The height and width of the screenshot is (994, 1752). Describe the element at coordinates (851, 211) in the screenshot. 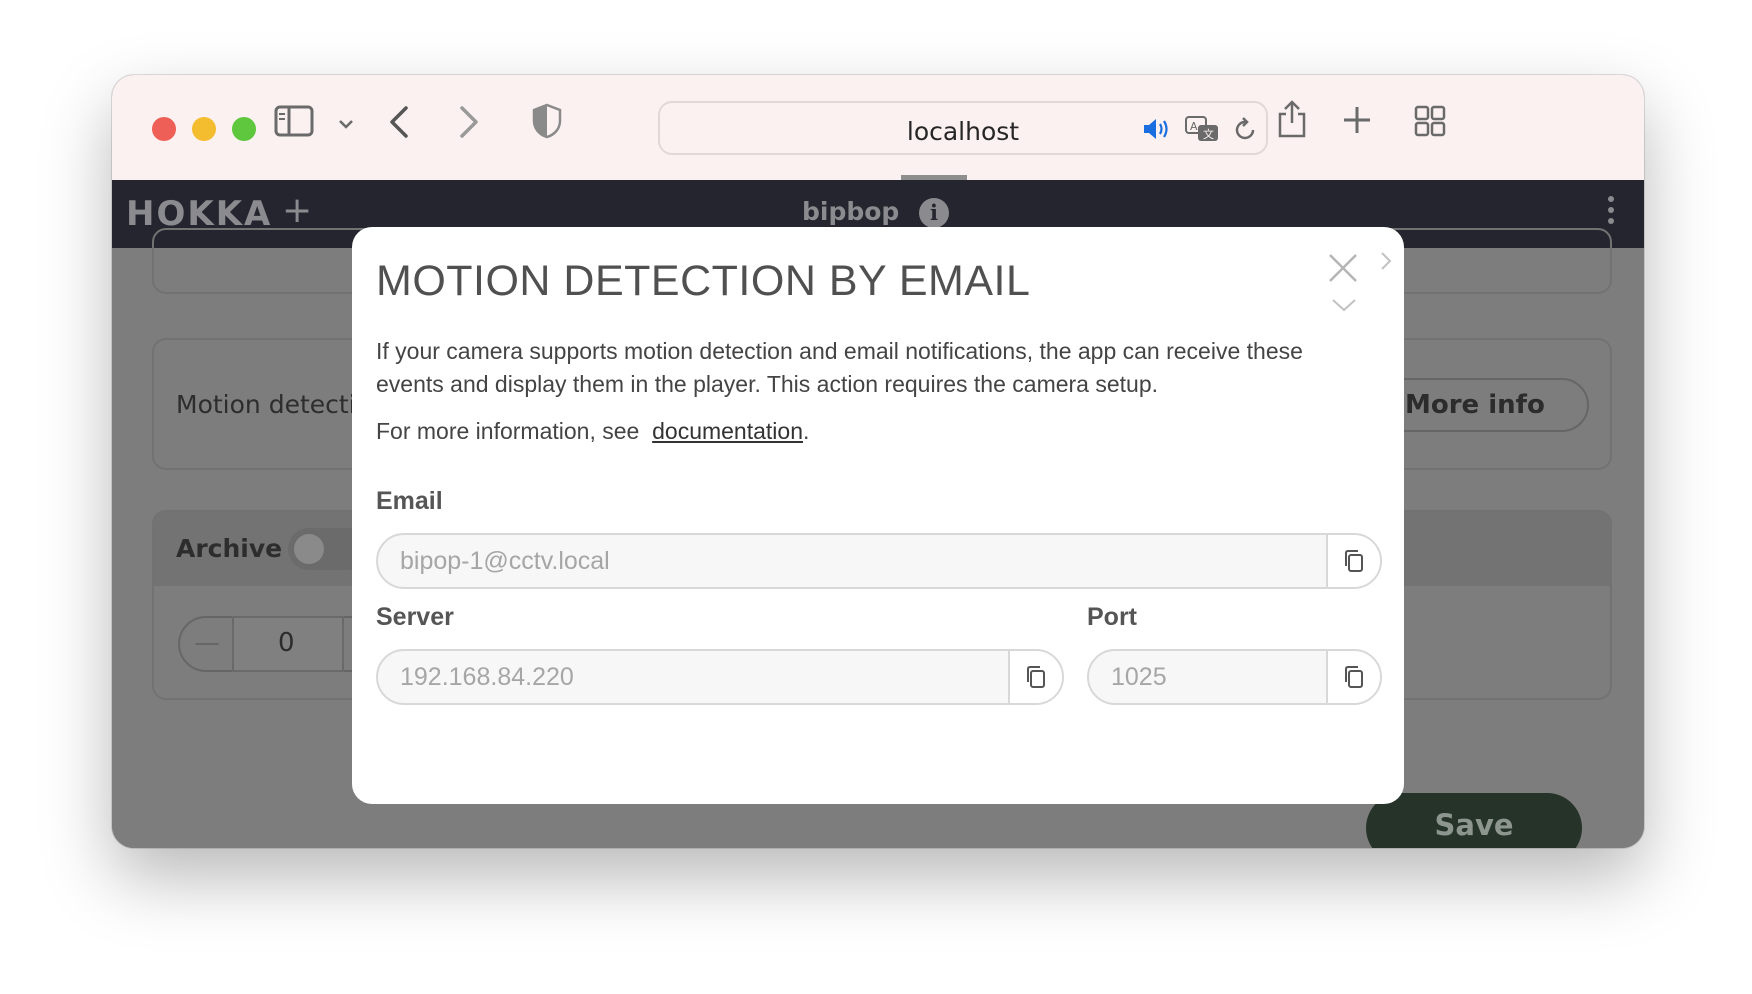

I see `camera-name: bipbop` at that location.